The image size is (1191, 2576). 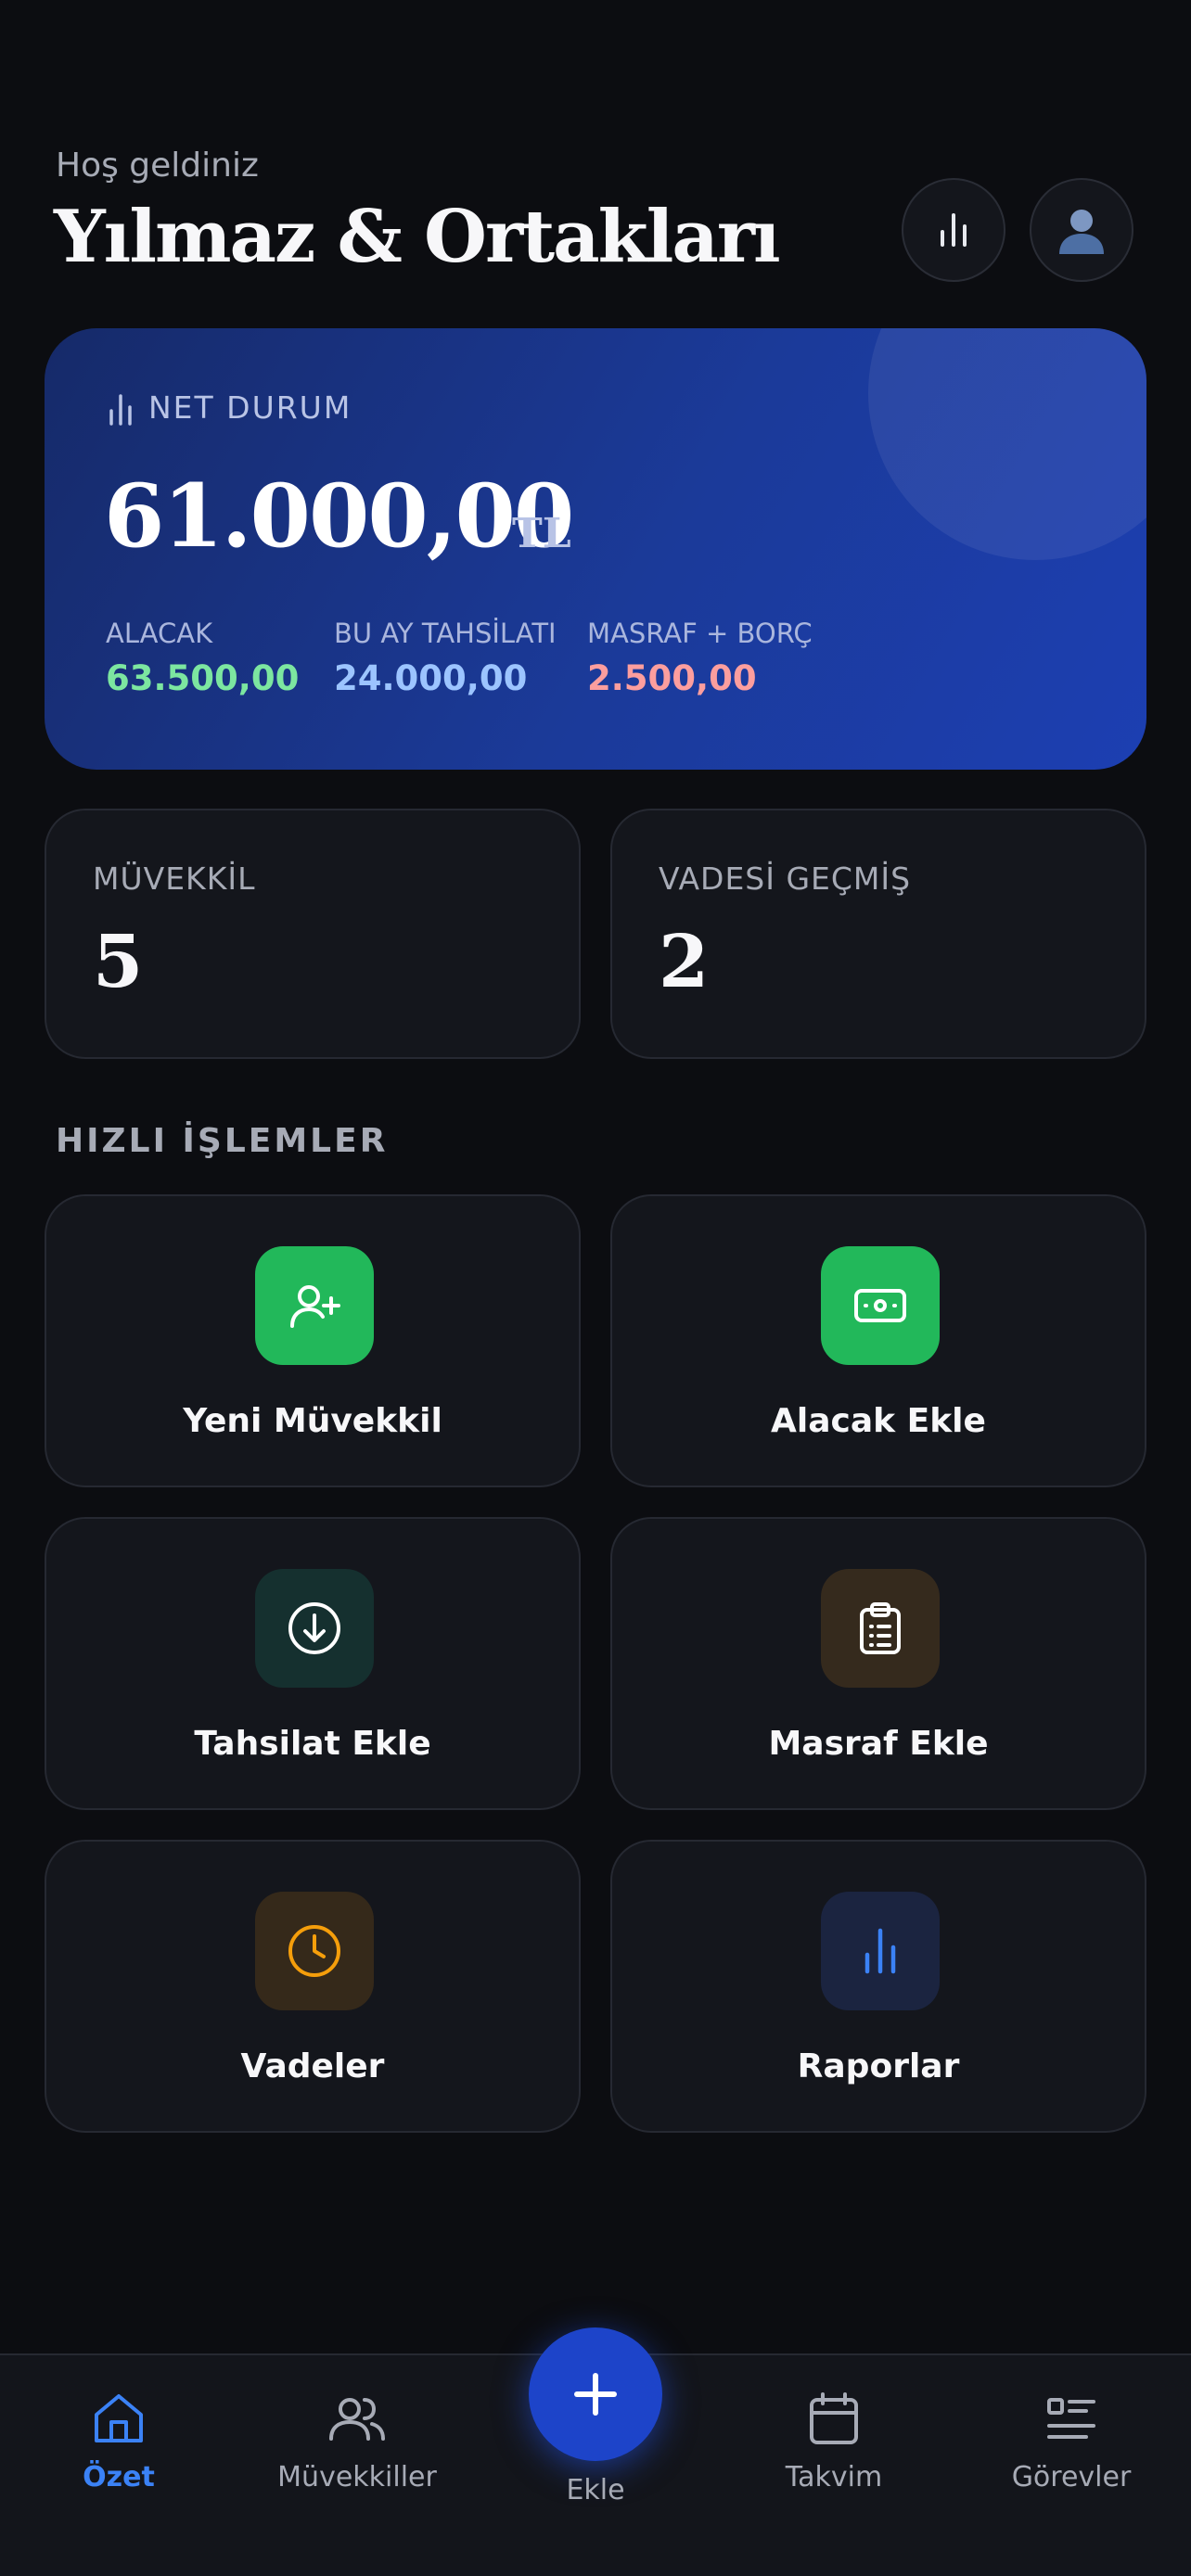 I want to click on receivable-stat: ALACAK 63.500,00, so click(x=202, y=658).